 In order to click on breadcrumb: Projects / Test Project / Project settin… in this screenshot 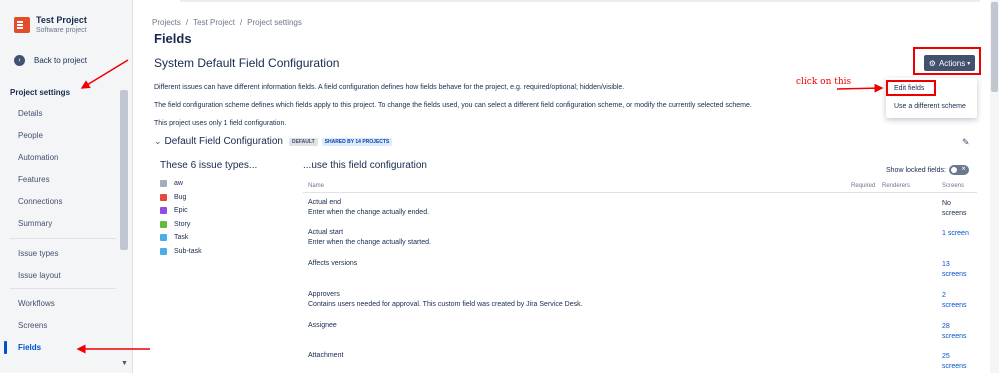, I will do `click(229, 22)`.